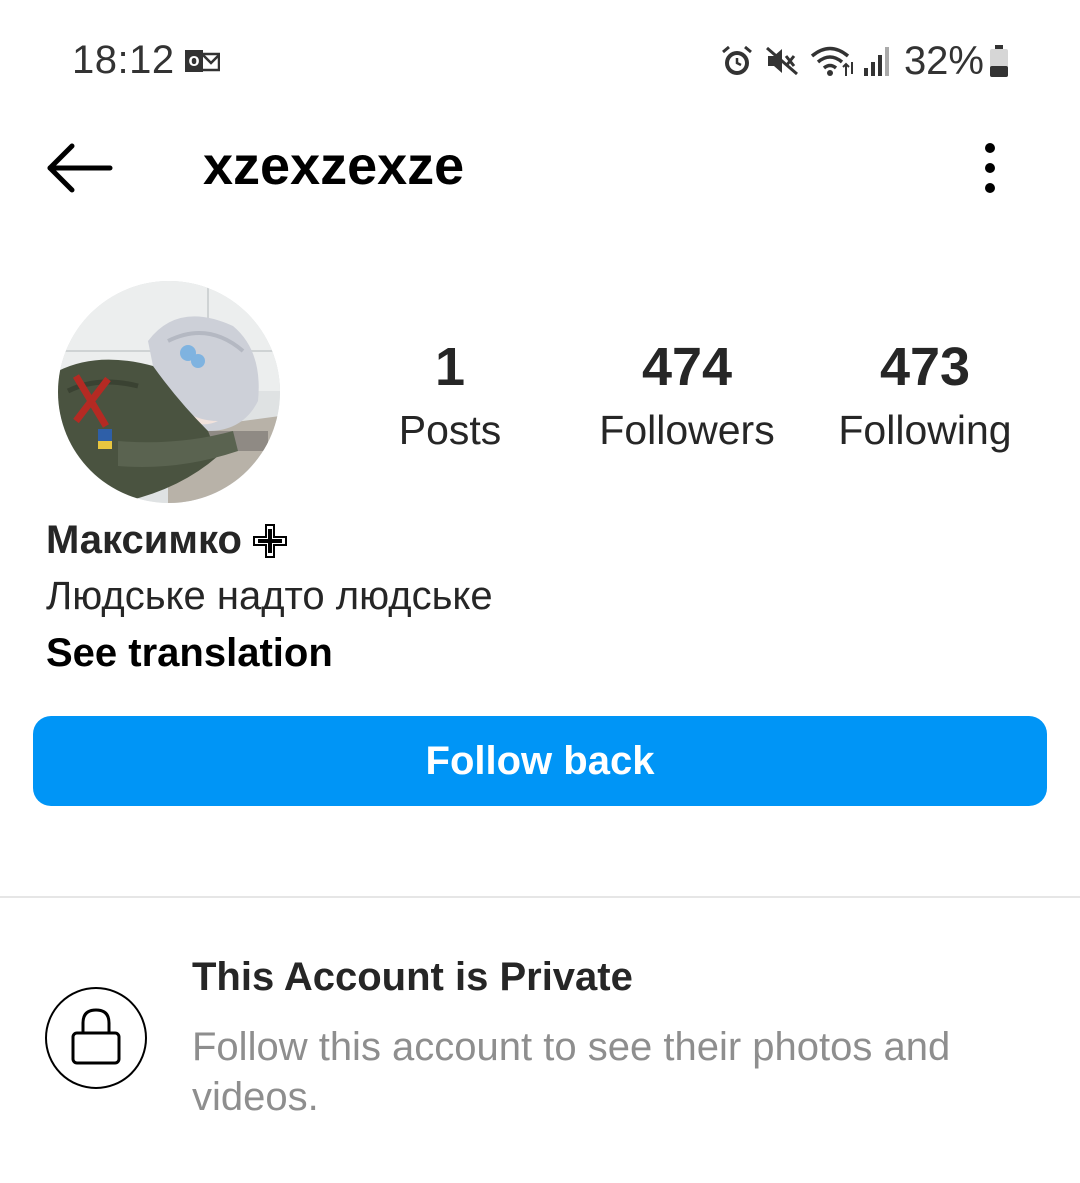 The image size is (1080, 1183). What do you see at coordinates (269, 540) in the screenshot?
I see `cross-icon` at bounding box center [269, 540].